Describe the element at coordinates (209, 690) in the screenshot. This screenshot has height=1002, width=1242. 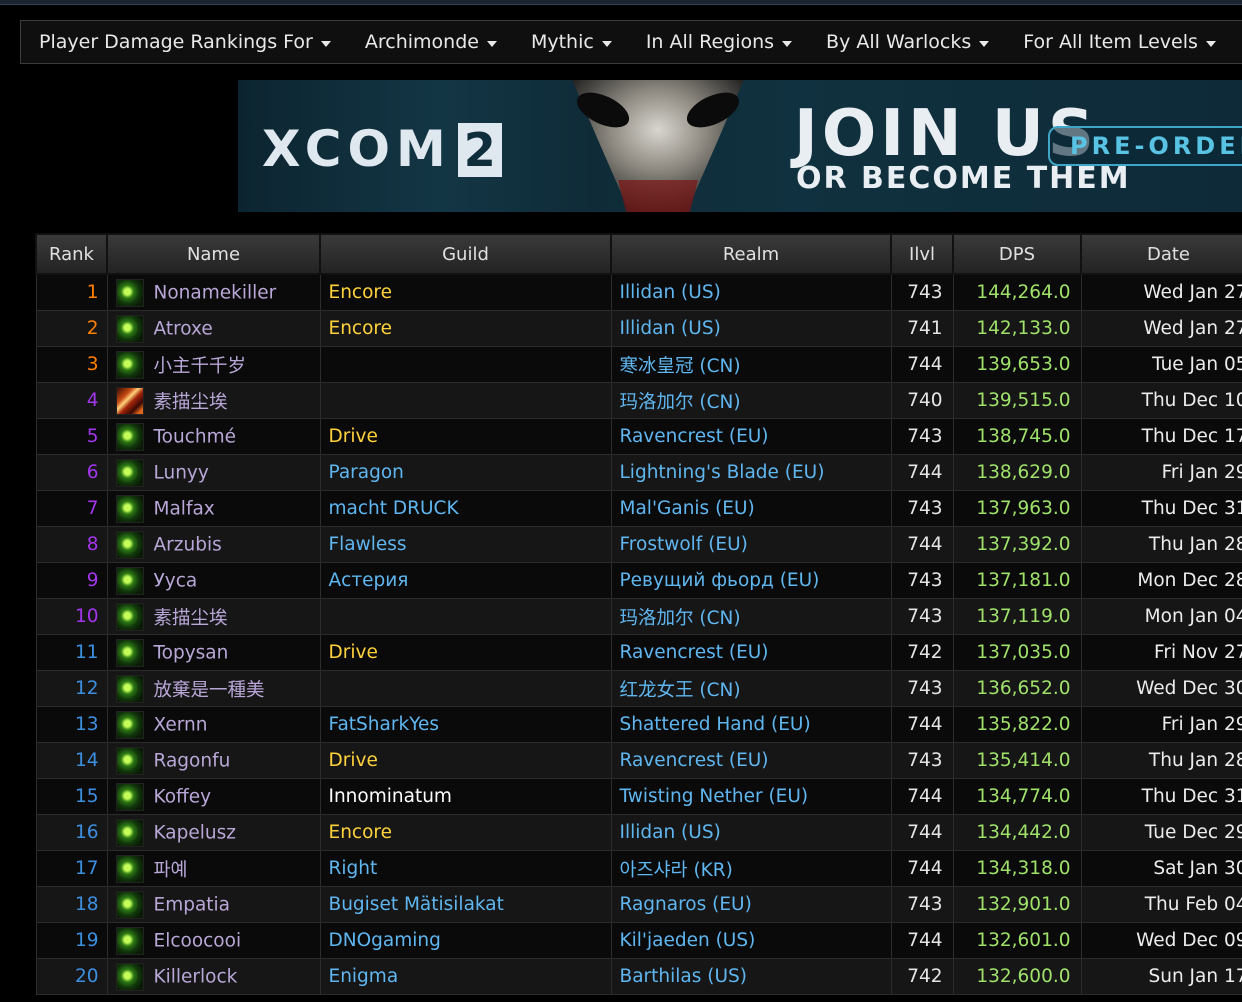
I see `player-name-link: 放棄是一種美` at that location.